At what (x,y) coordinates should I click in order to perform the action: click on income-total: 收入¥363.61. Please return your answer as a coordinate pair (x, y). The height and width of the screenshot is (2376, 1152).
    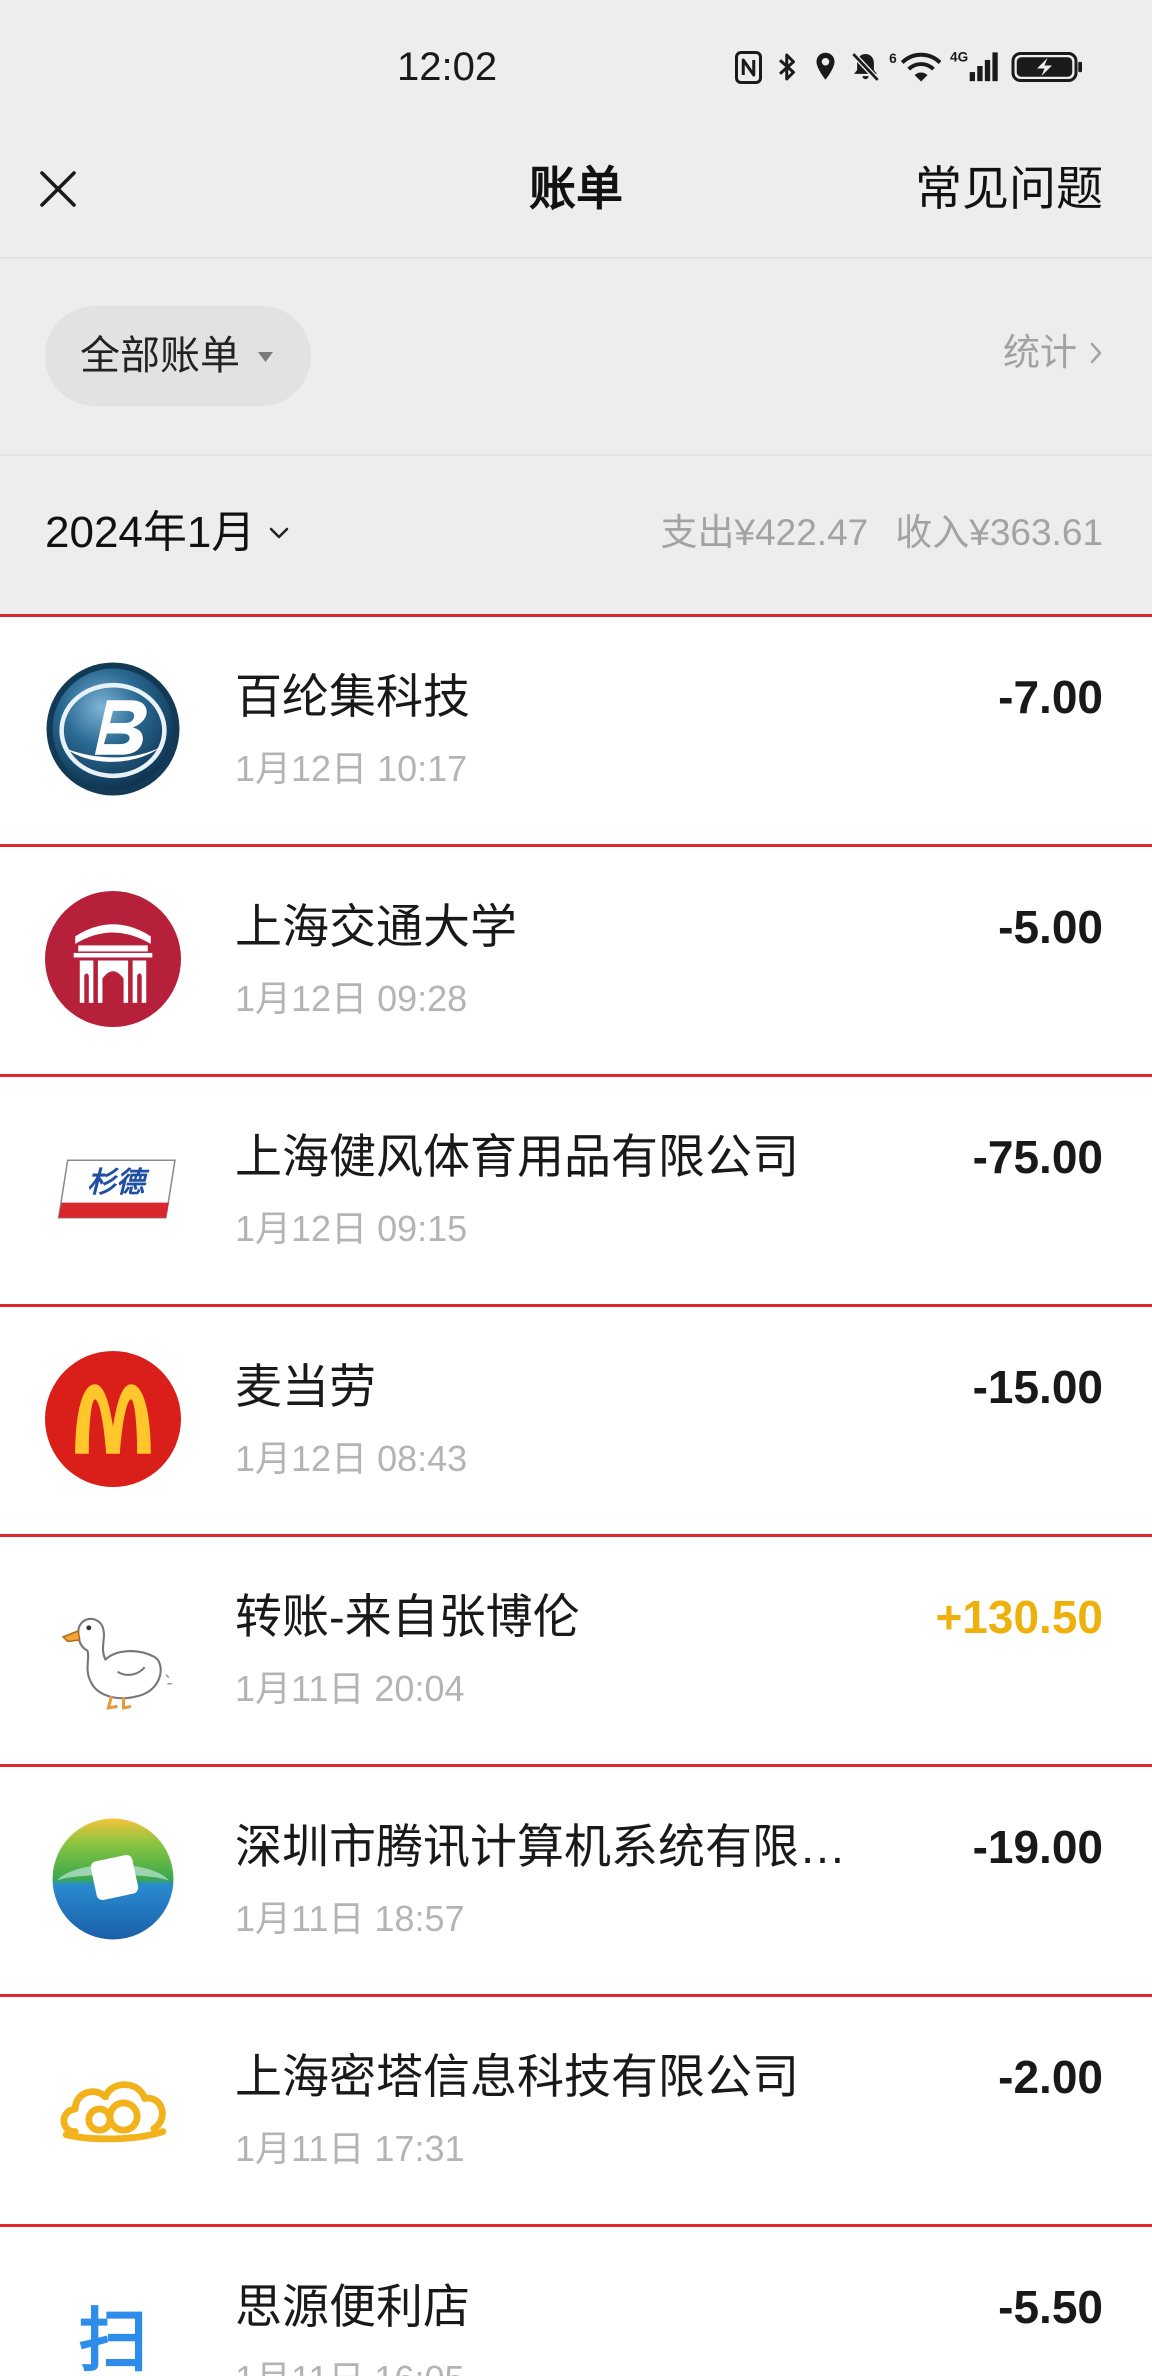
    Looking at the image, I should click on (999, 532).